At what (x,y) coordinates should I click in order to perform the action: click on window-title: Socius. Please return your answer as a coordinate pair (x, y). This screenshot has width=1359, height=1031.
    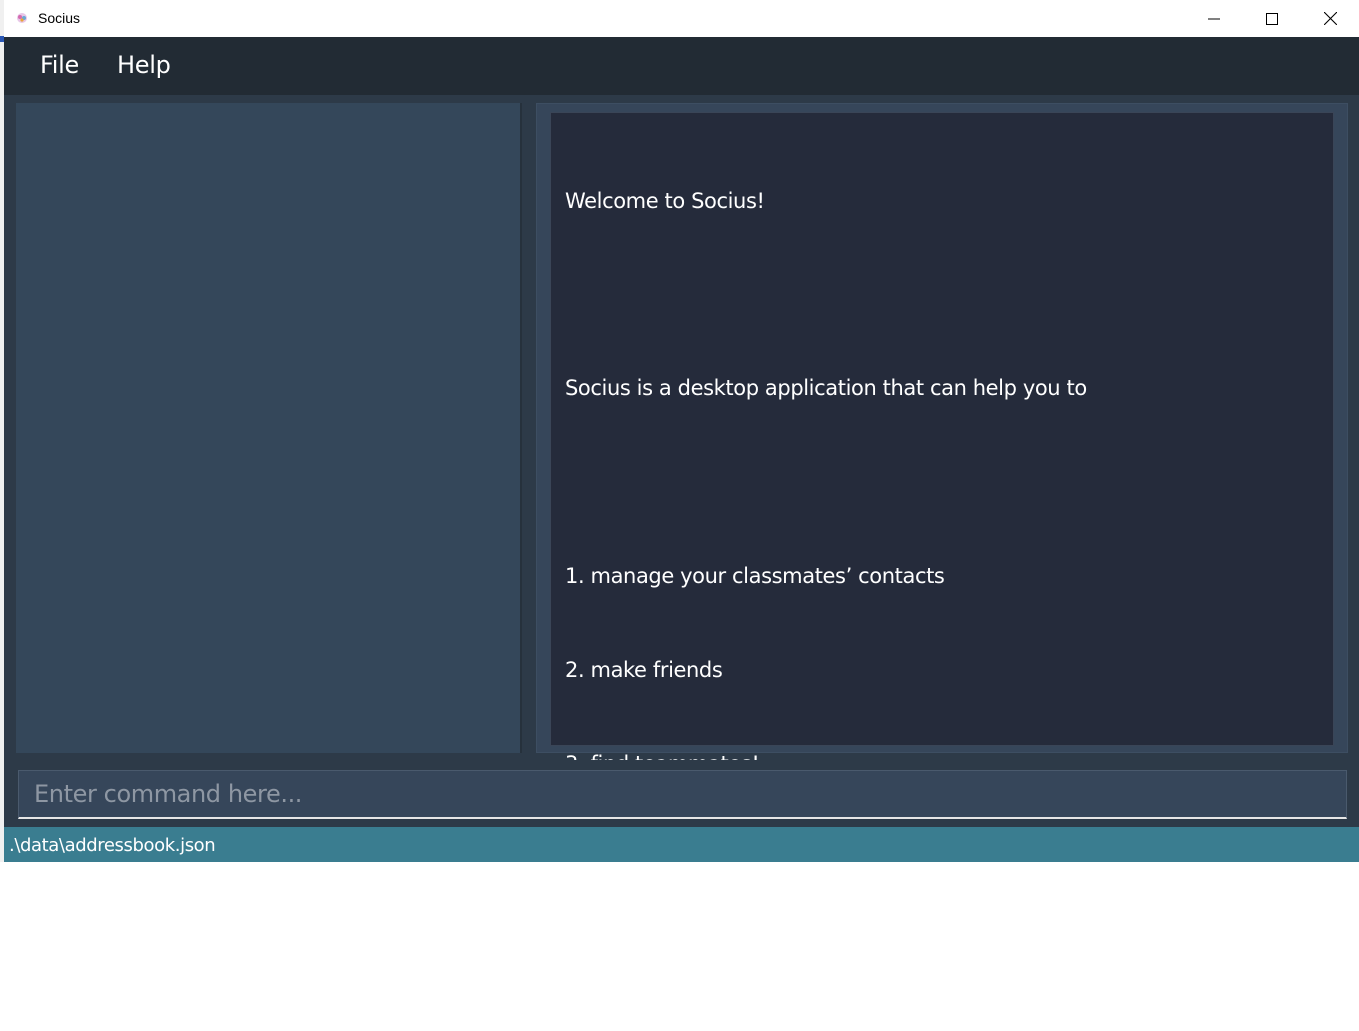
    Looking at the image, I should click on (59, 18).